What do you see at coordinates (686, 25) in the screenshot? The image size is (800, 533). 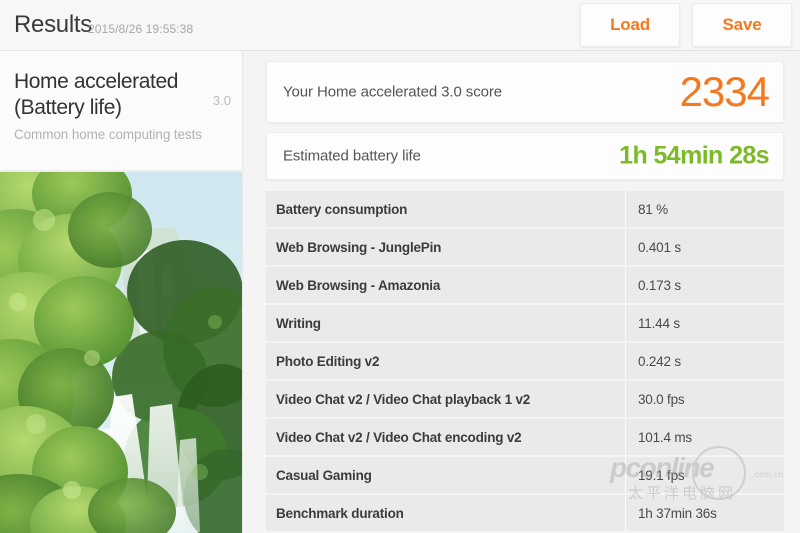 I see `header-button-group: Load Save` at bounding box center [686, 25].